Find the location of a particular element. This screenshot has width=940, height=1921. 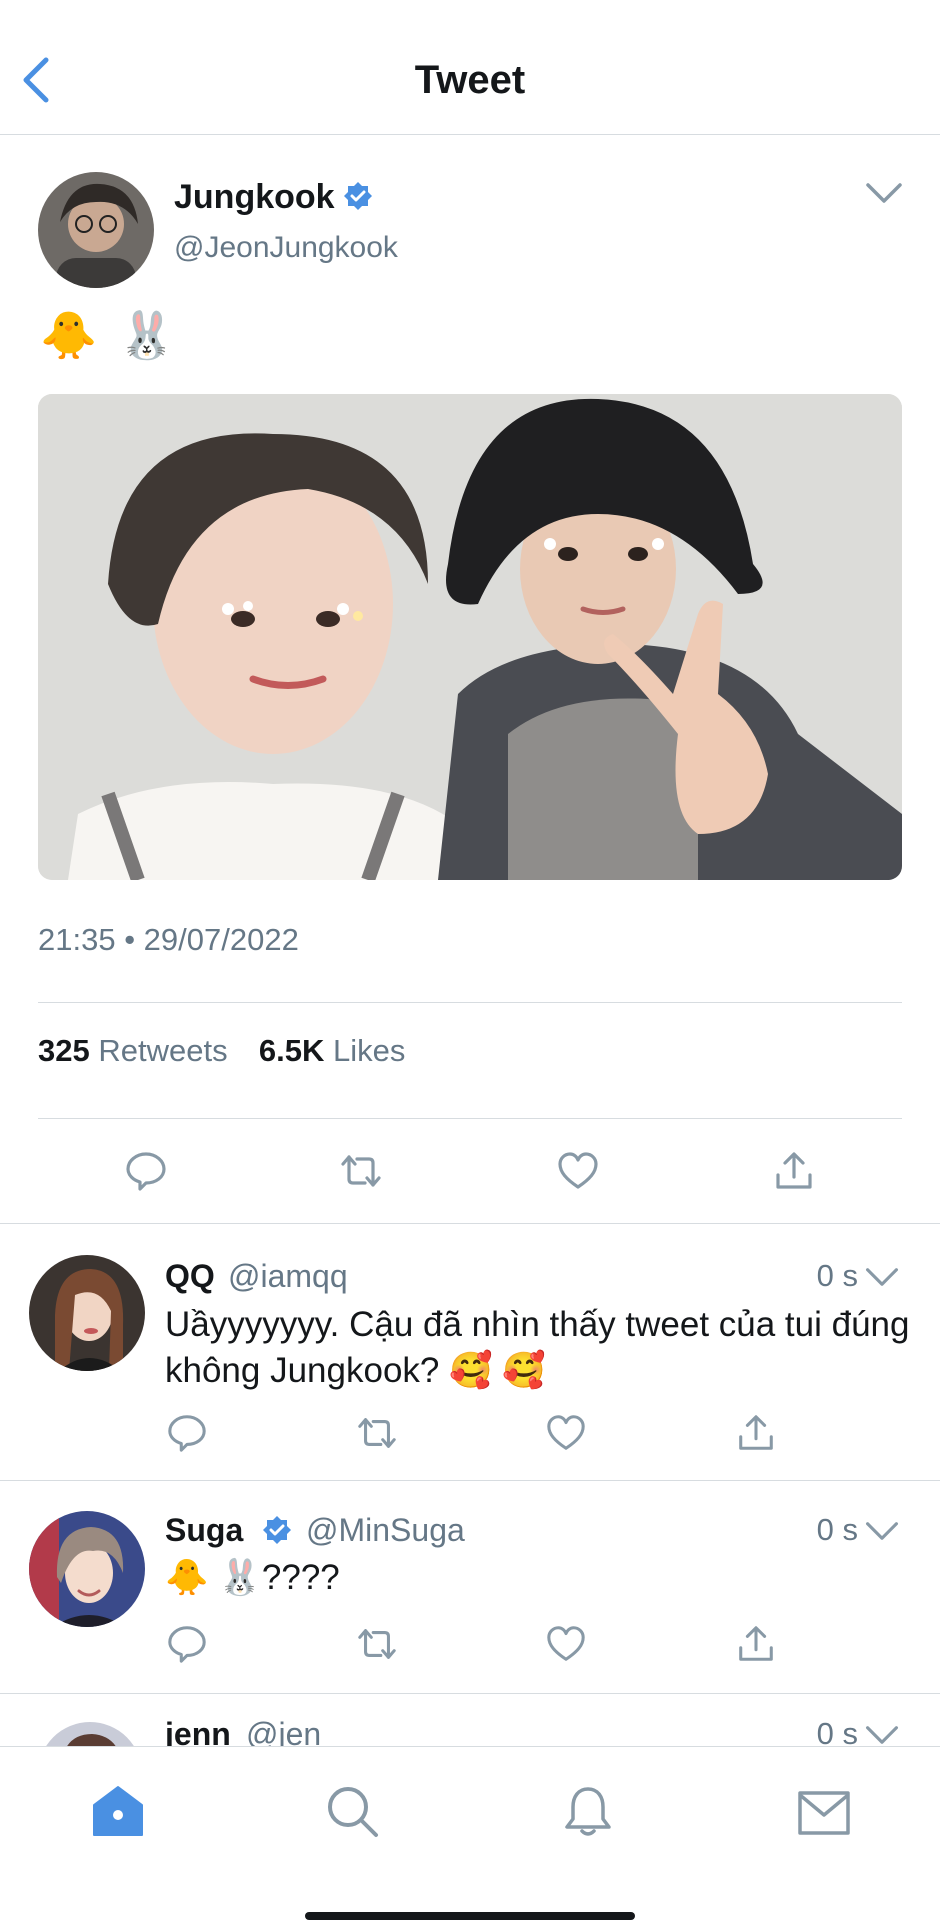

author-handle: @JeonJungkook is located at coordinates (286, 248).